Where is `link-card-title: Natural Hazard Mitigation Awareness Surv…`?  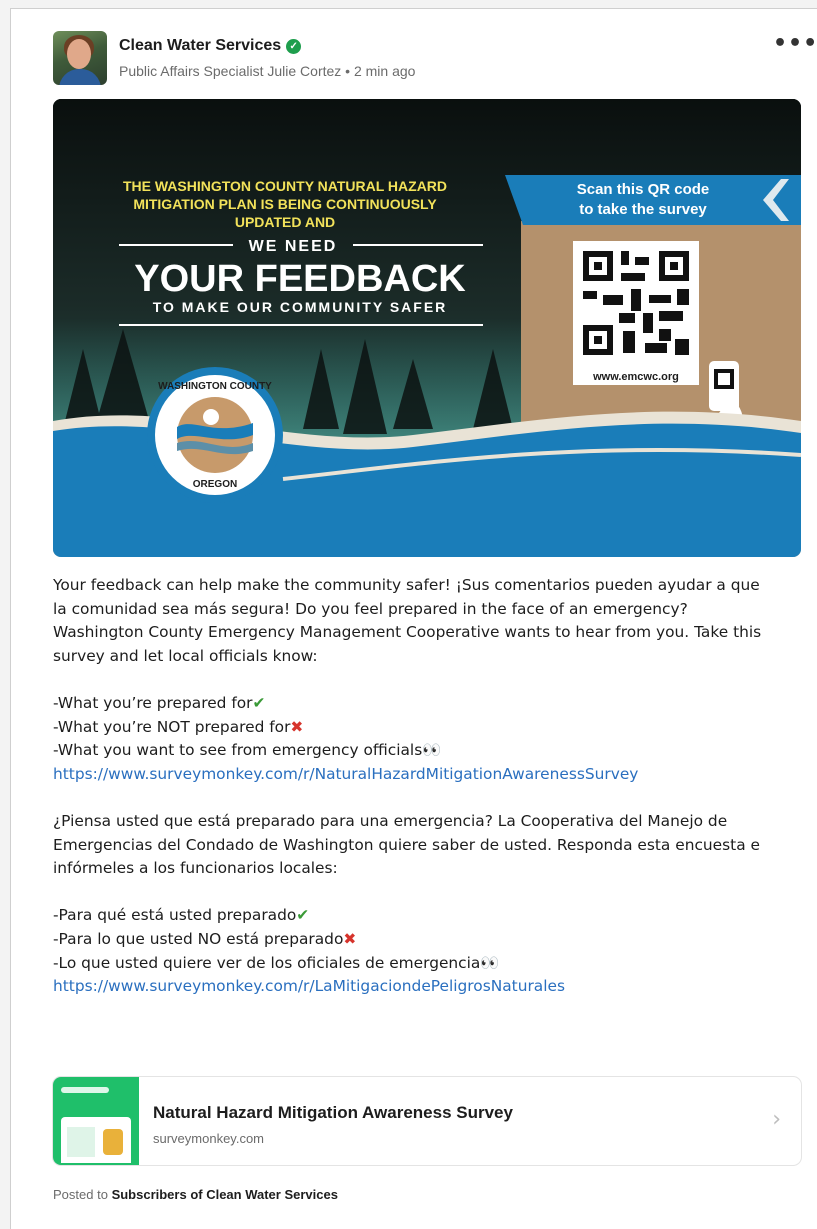 link-card-title: Natural Hazard Mitigation Awareness Surv… is located at coordinates (333, 1113).